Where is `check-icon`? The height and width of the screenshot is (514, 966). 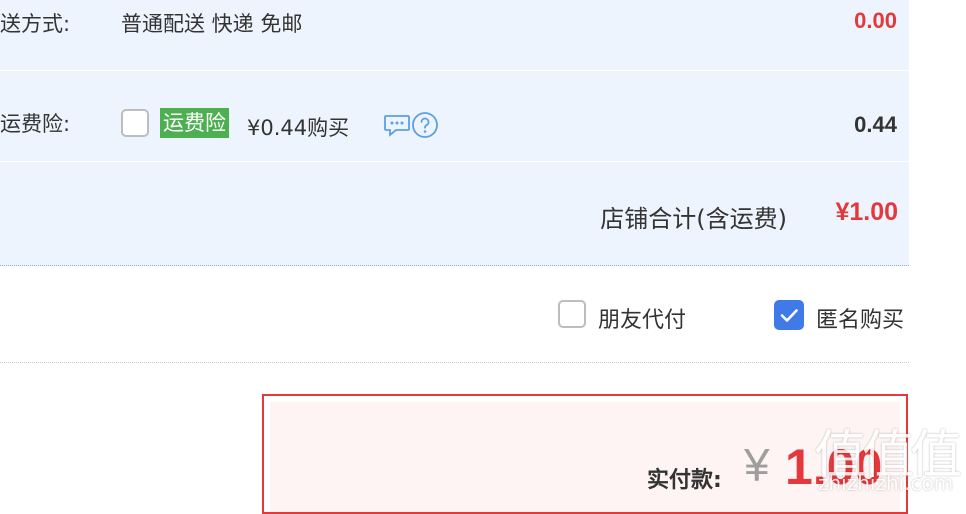 check-icon is located at coordinates (789, 315).